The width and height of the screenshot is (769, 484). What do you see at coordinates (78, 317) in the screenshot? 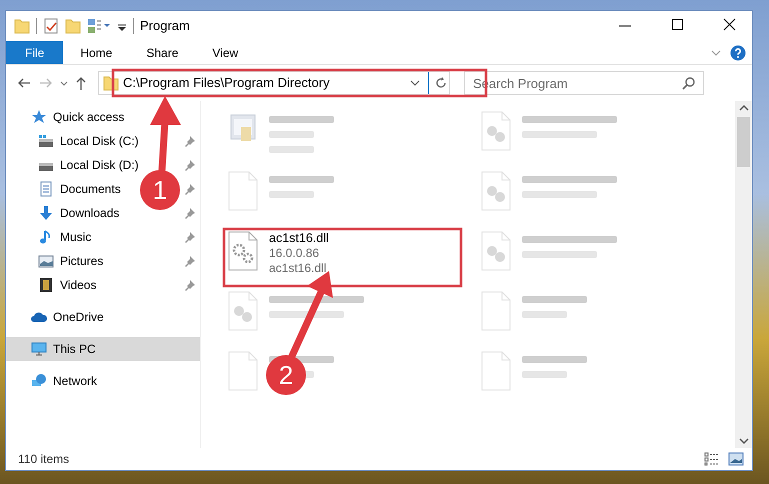
I see `sidebar-item: OneDrive` at bounding box center [78, 317].